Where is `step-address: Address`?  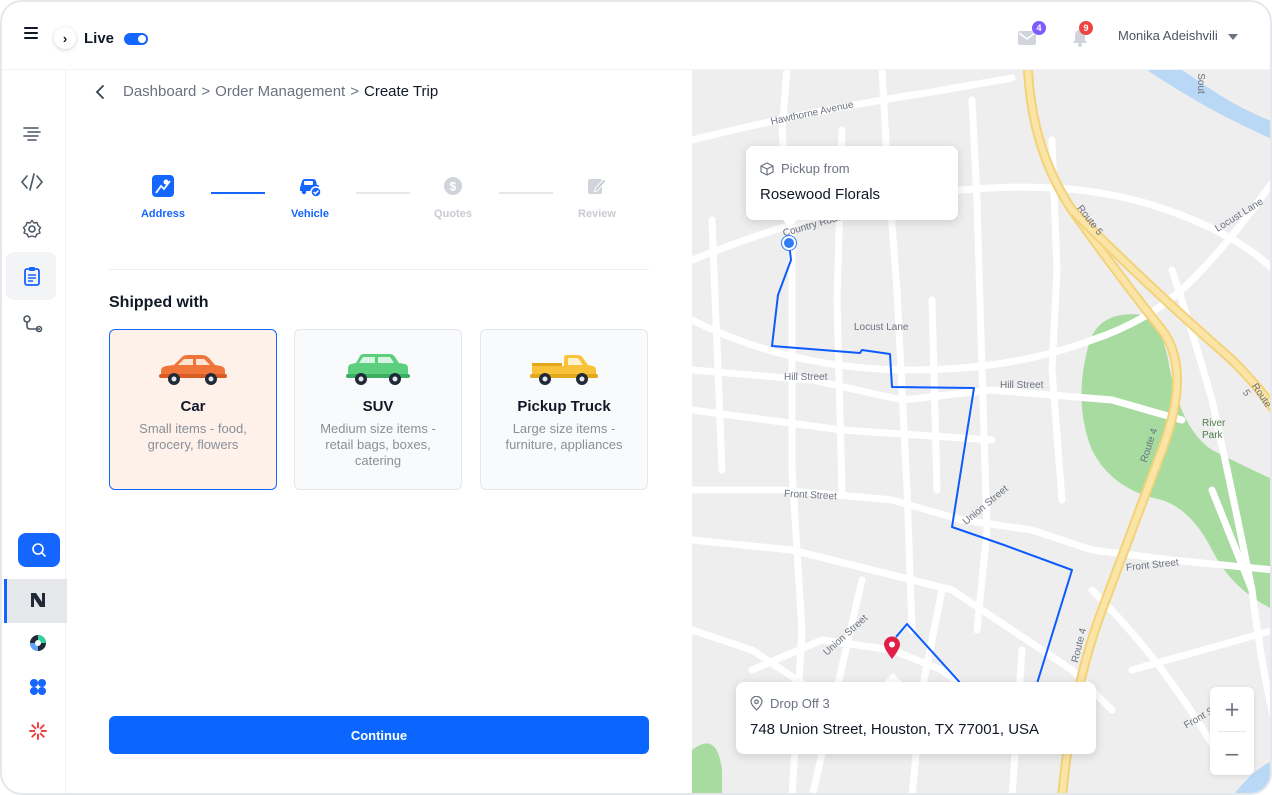 step-address: Address is located at coordinates (163, 197).